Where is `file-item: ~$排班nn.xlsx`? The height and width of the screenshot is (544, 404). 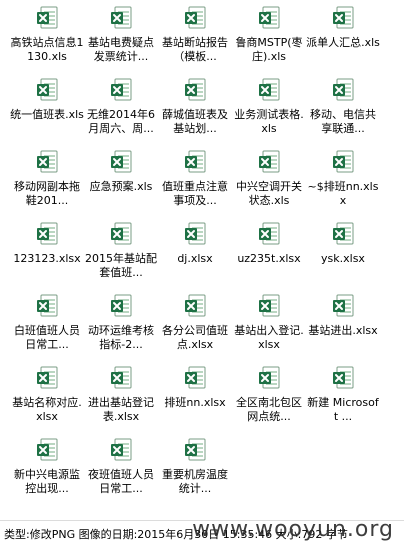
file-item: ~$排班nn.xlsx is located at coordinates (343, 184).